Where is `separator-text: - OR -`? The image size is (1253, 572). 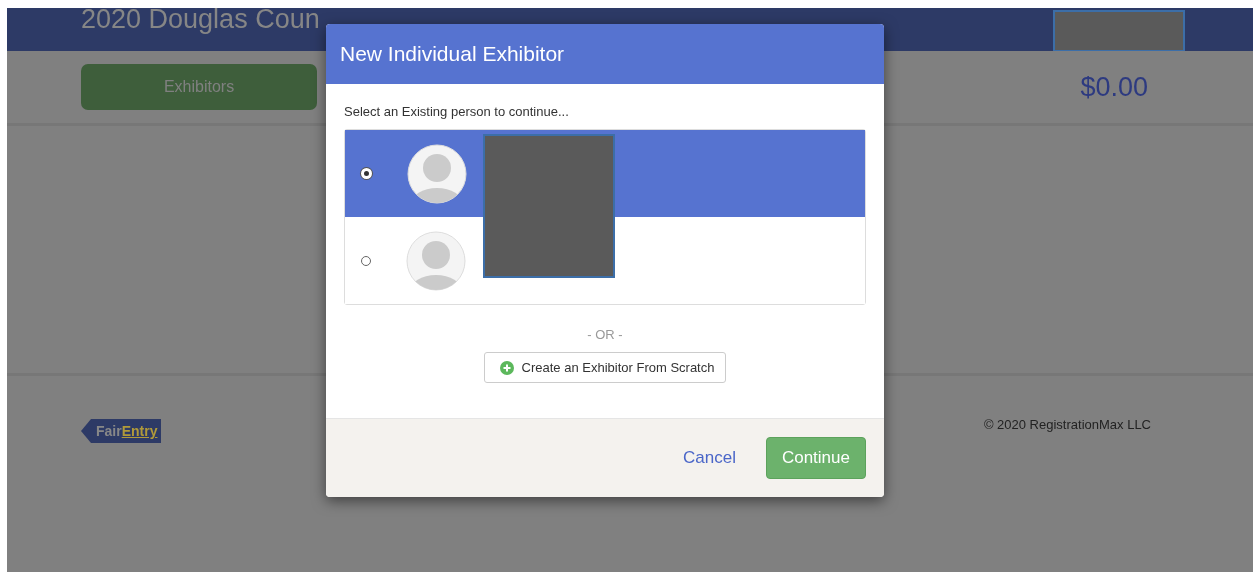
separator-text: - OR - is located at coordinates (605, 334).